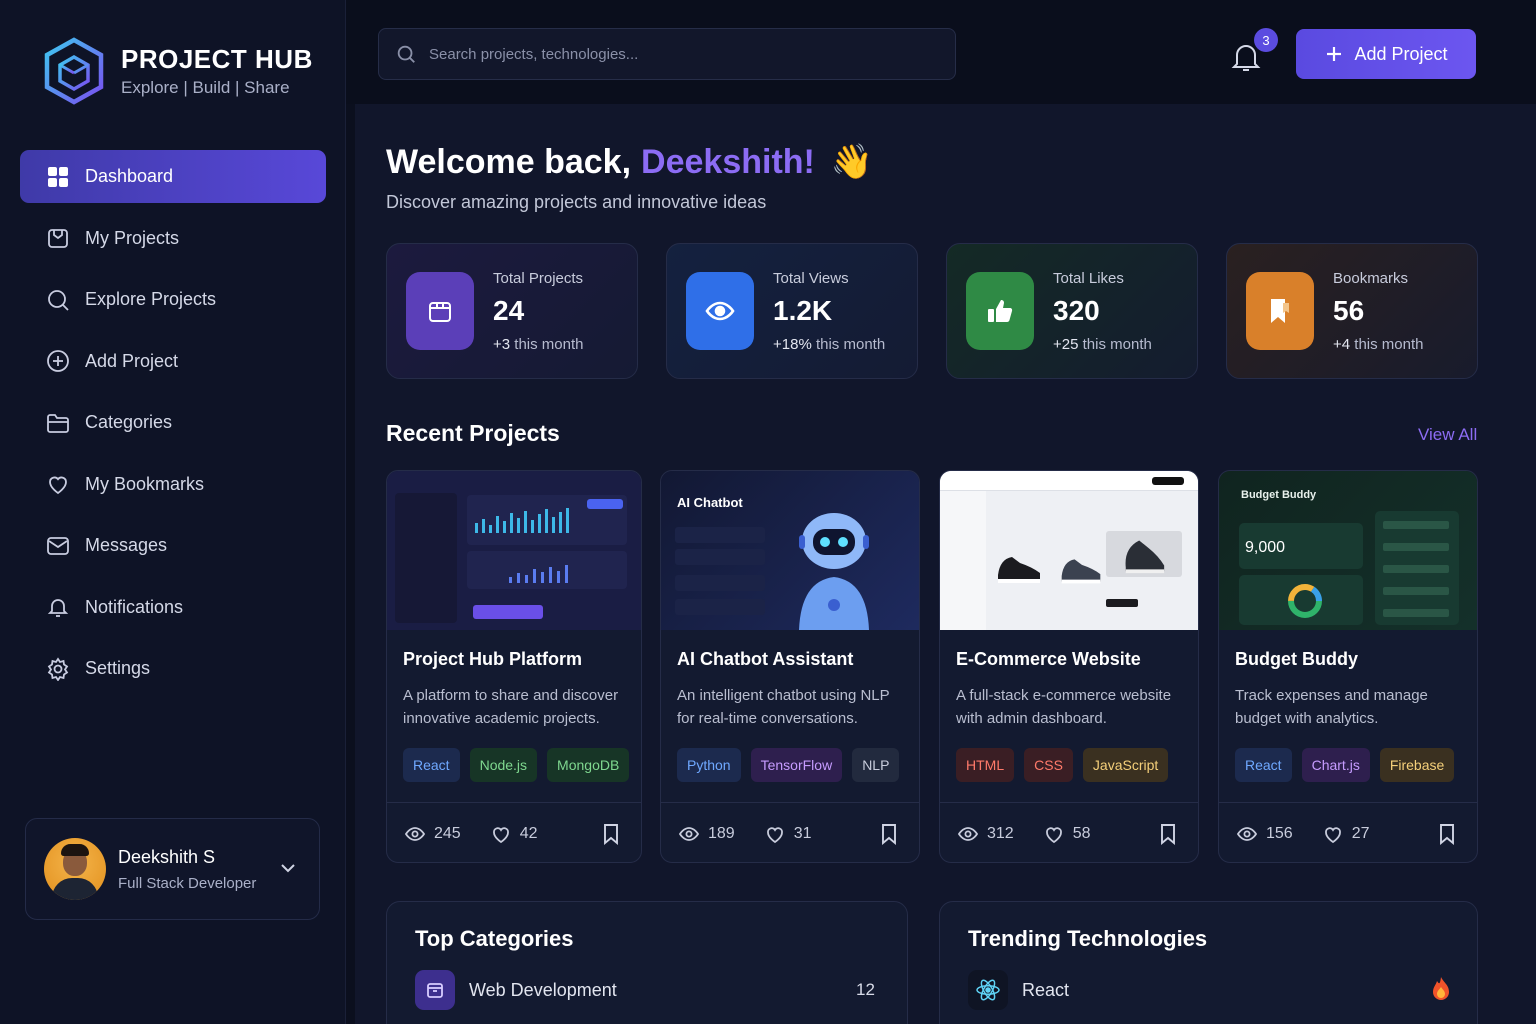  I want to click on add-project-button: Add Project, so click(1386, 54).